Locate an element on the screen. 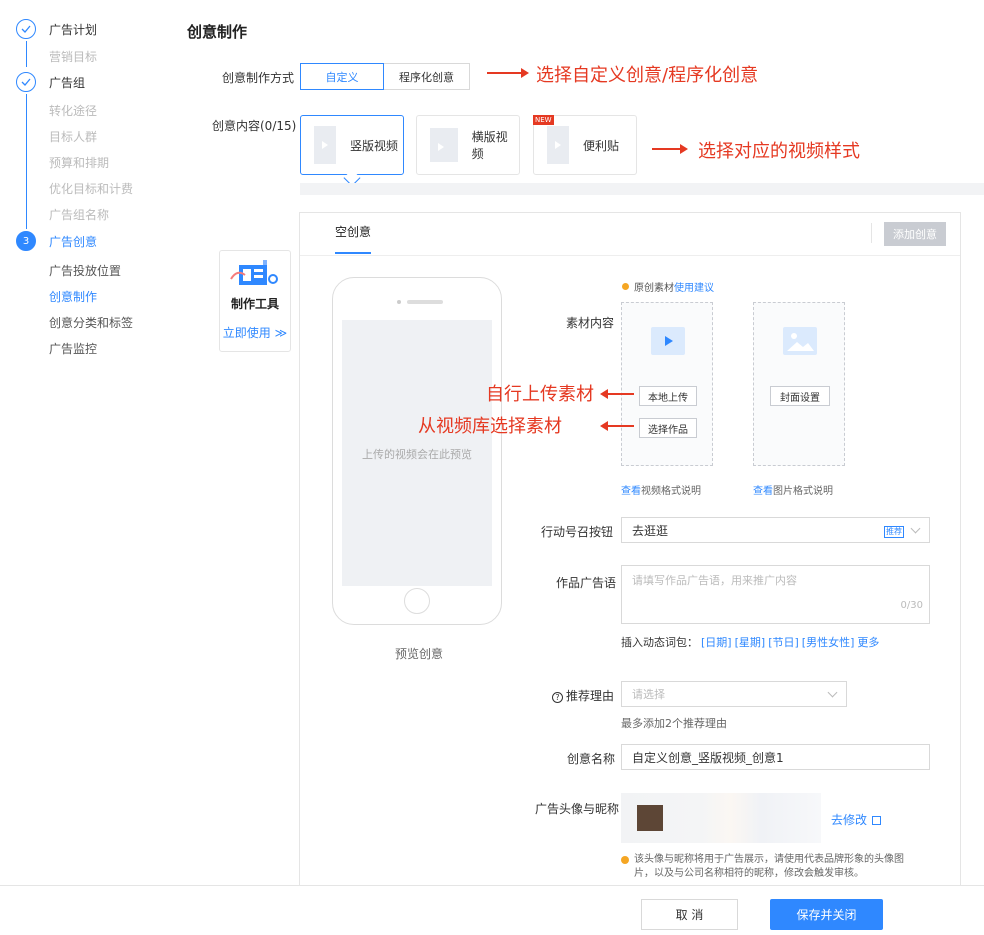 The width and height of the screenshot is (984, 935). annotation-upload: 自行上传素材 is located at coordinates (540, 394).